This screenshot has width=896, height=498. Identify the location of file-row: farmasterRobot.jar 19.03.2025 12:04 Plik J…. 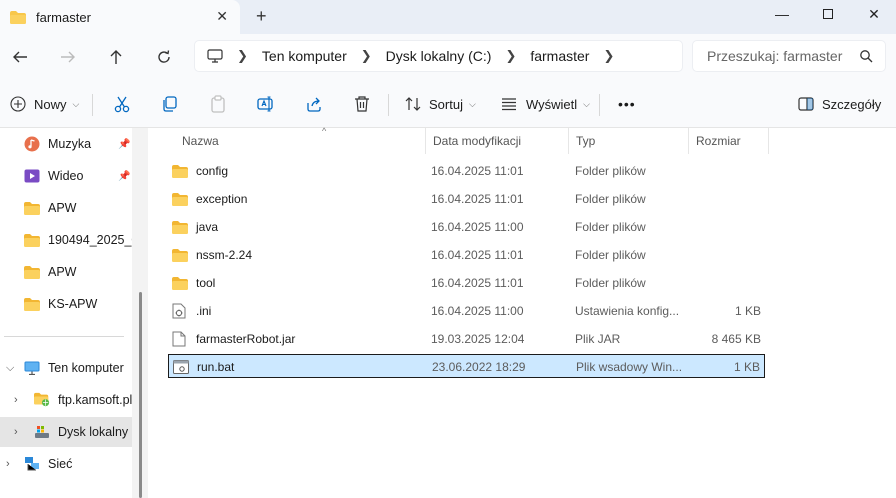
(466, 339).